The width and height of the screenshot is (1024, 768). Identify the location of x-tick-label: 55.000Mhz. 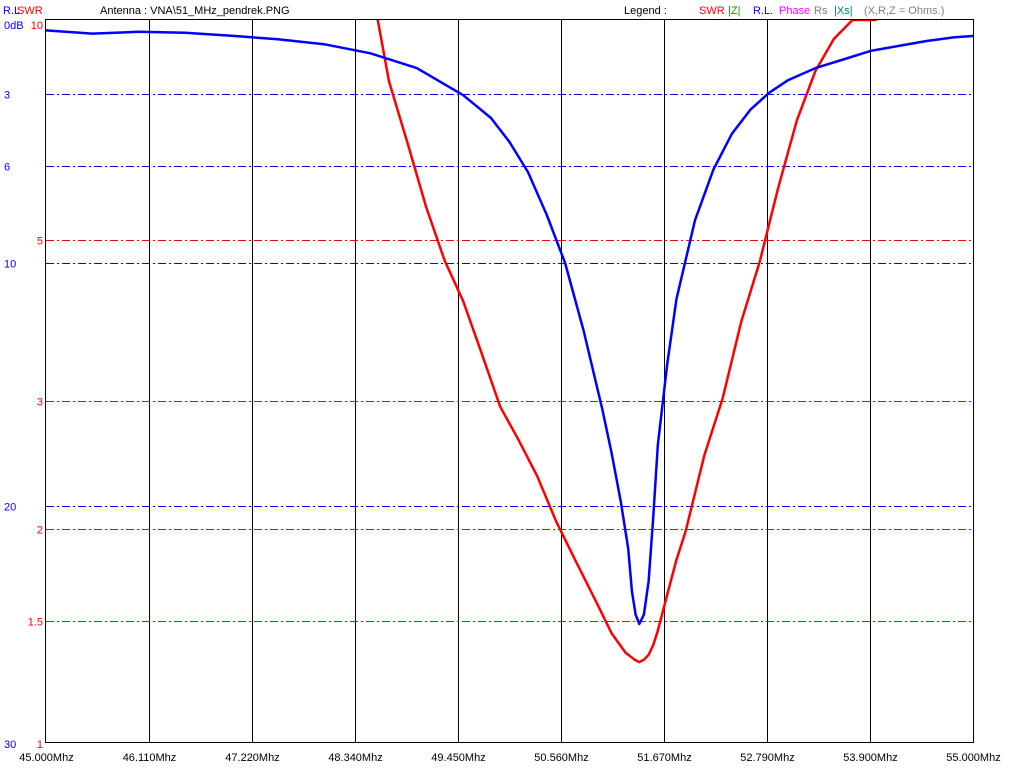
(973, 758).